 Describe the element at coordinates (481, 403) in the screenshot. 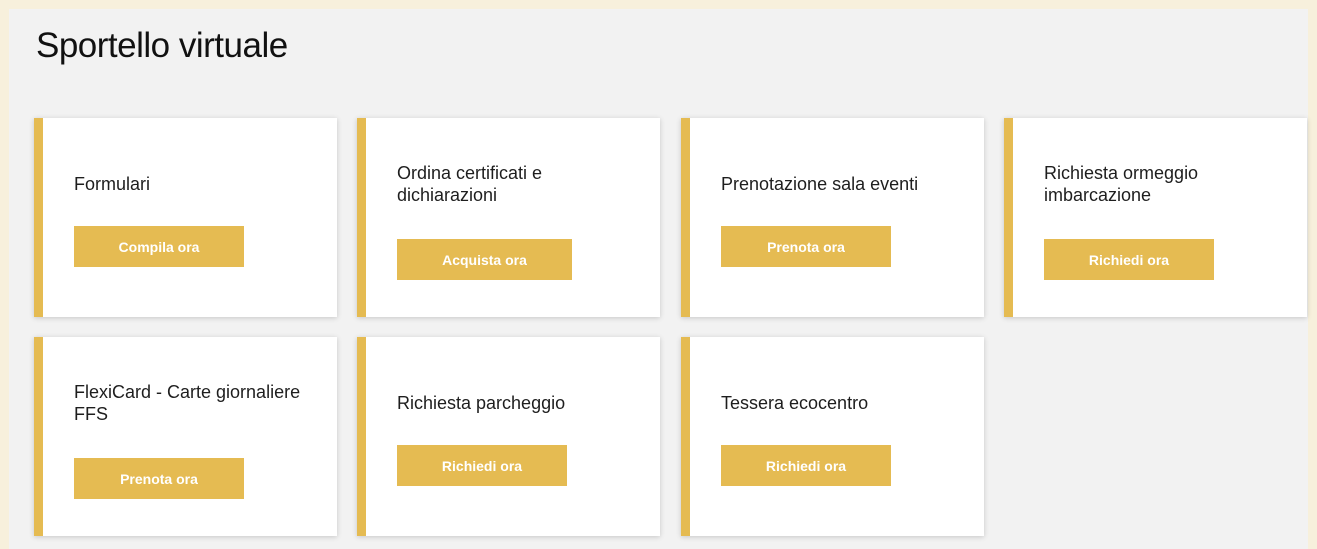

I see `card-title: Richiesta parcheggio` at that location.